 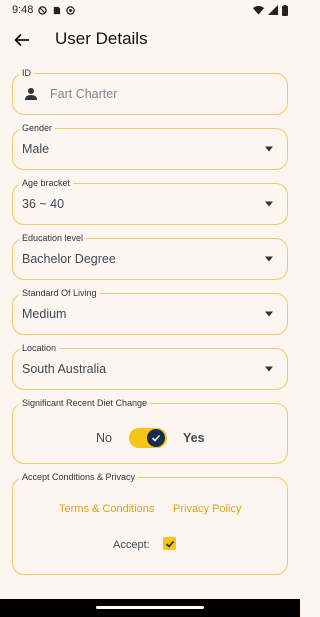 What do you see at coordinates (285, 10) in the screenshot?
I see `battery-icon` at bounding box center [285, 10].